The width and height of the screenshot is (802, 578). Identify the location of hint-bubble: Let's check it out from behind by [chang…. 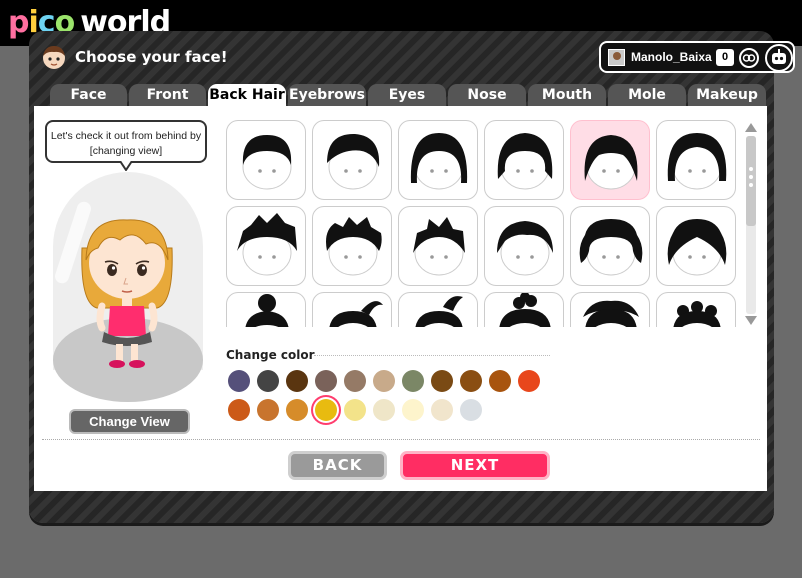
(126, 141).